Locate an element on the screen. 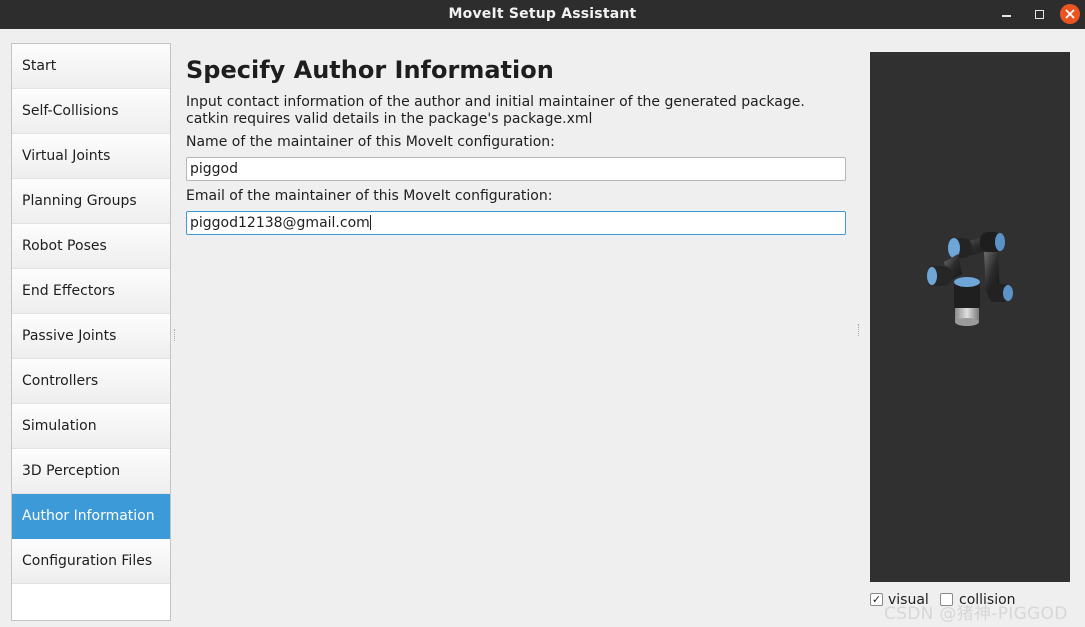 Image resolution: width=1085 pixels, height=627 pixels. sidebar-item-virtual-joints: Virtual Joints is located at coordinates (91, 156).